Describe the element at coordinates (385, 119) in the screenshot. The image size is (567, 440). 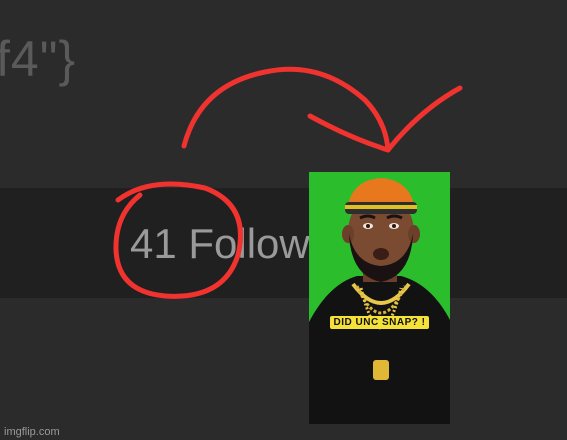
I see `annotation-arrow-head` at that location.